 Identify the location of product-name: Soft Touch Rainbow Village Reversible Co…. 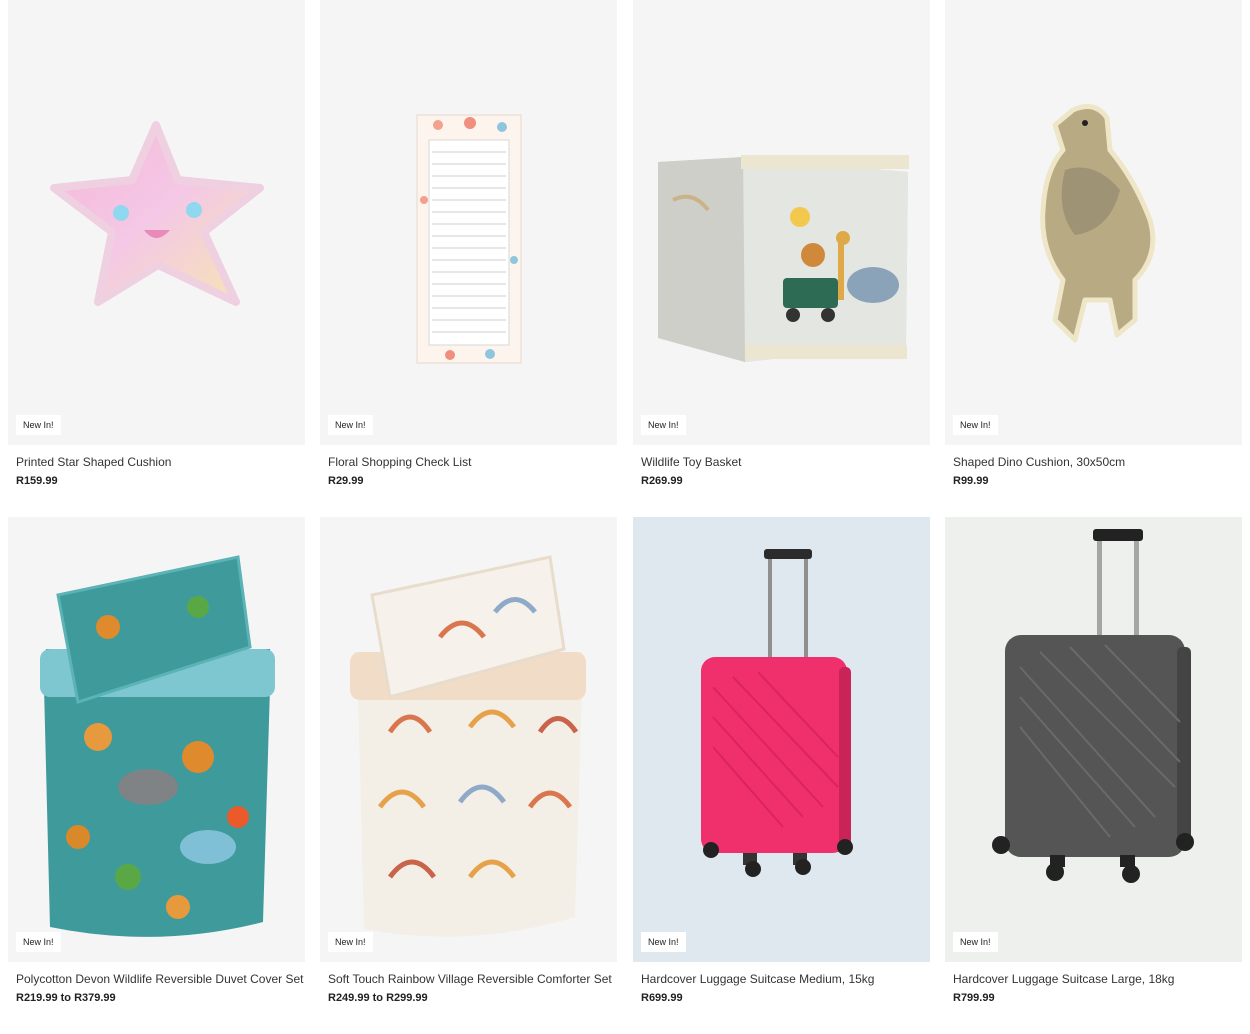
(472, 979).